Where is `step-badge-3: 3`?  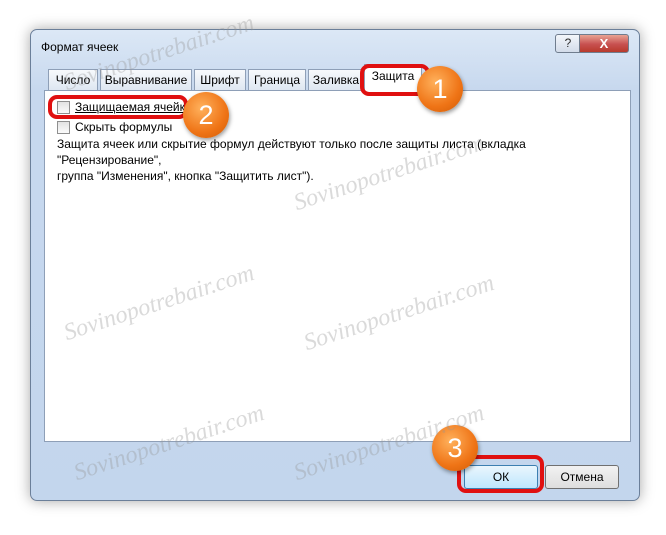 step-badge-3: 3 is located at coordinates (455, 448).